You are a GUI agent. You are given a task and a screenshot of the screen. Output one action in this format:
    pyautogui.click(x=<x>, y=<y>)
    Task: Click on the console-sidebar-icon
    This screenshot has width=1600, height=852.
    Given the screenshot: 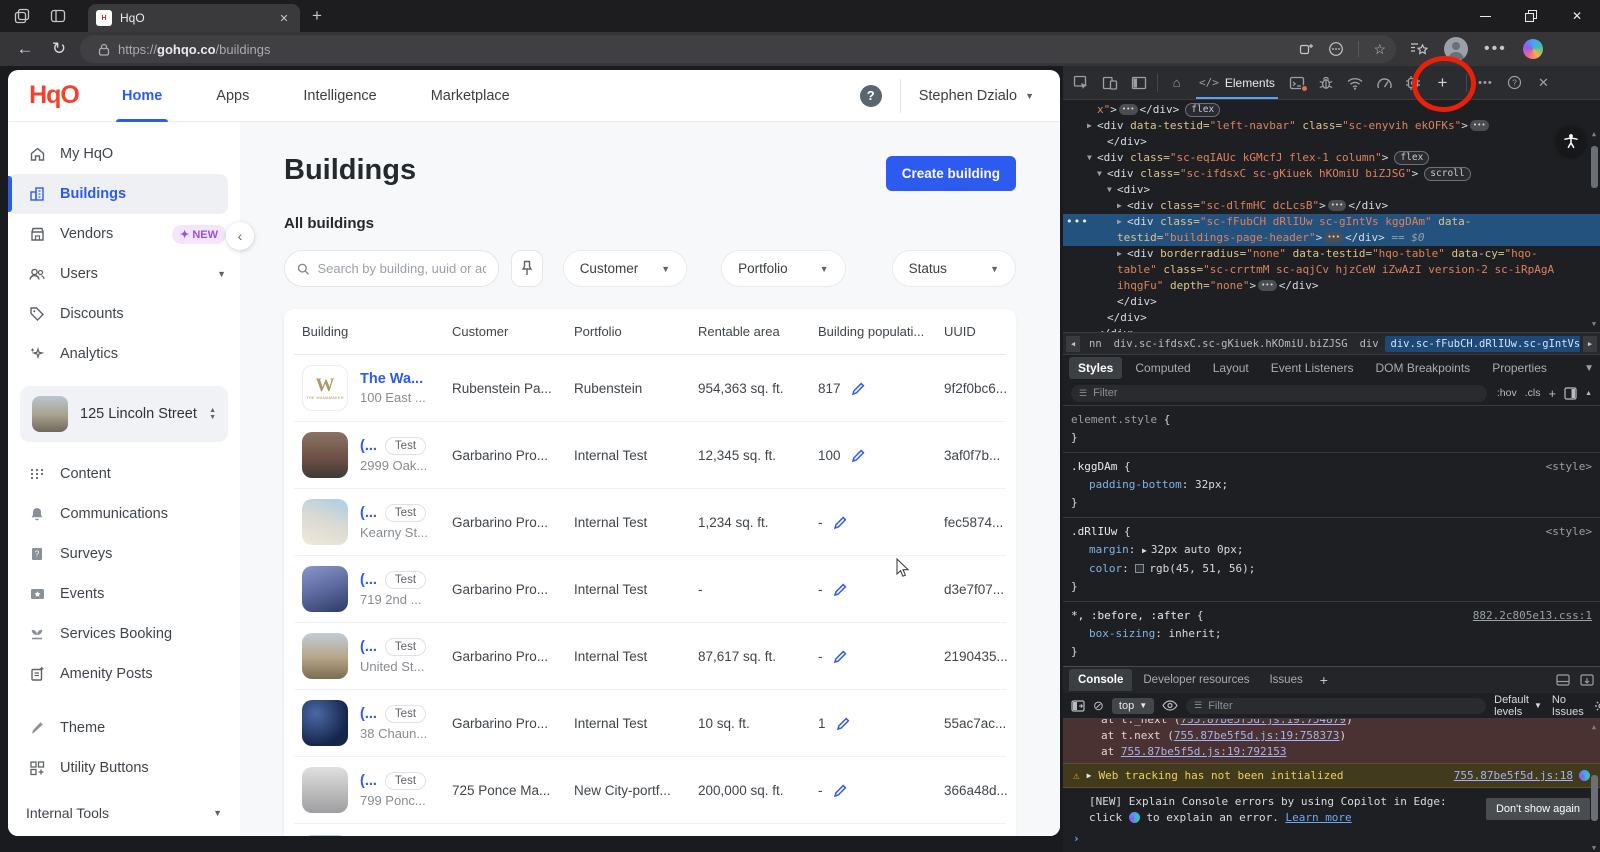 What is the action you would take?
    pyautogui.click(x=1078, y=705)
    